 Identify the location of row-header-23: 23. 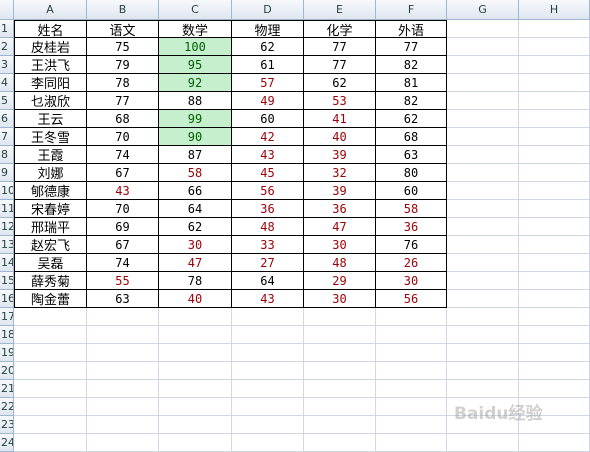
(7, 425).